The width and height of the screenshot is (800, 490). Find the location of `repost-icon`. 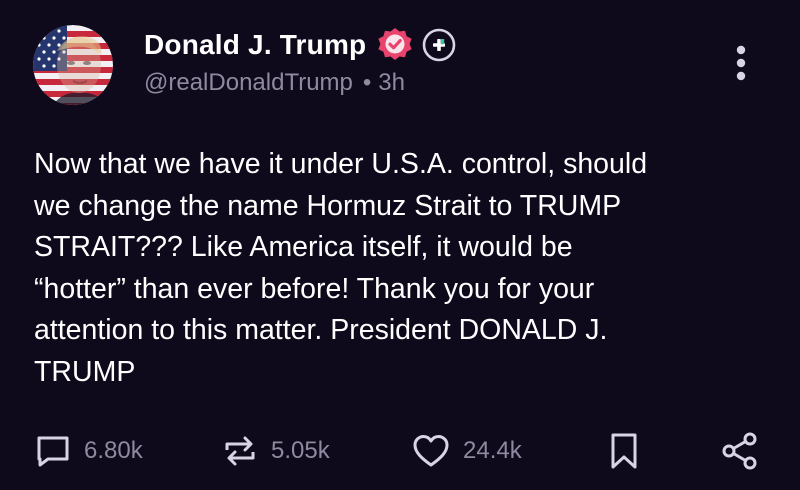

repost-icon is located at coordinates (240, 451).